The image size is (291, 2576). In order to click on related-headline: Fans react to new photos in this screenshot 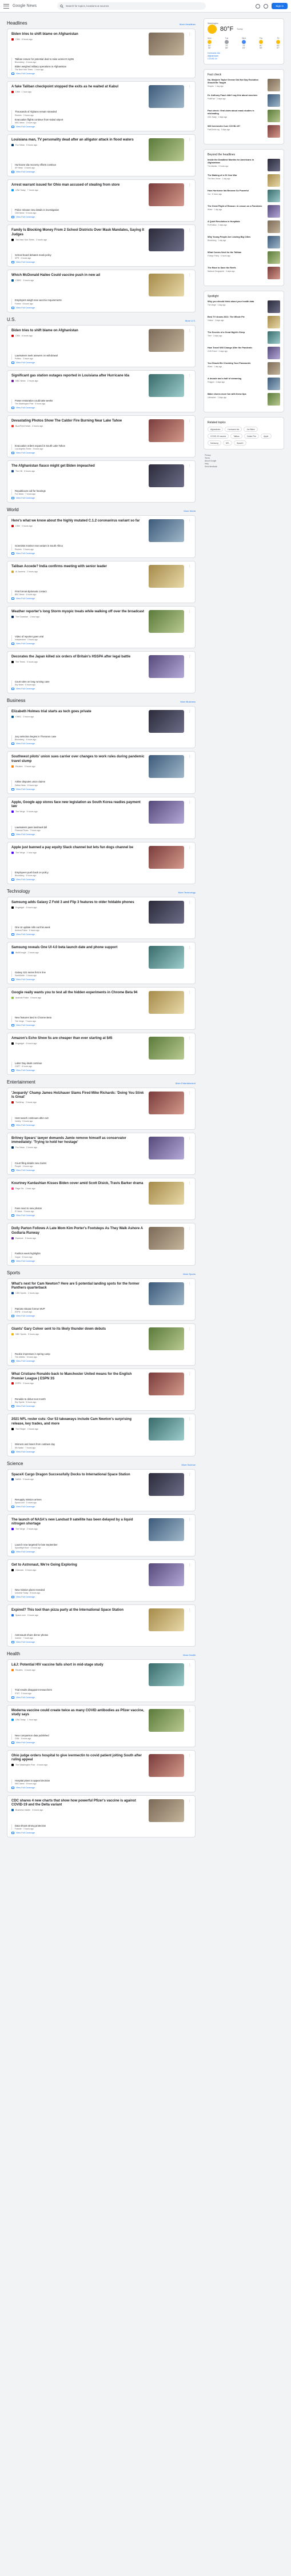, I will do `click(103, 1208)`.